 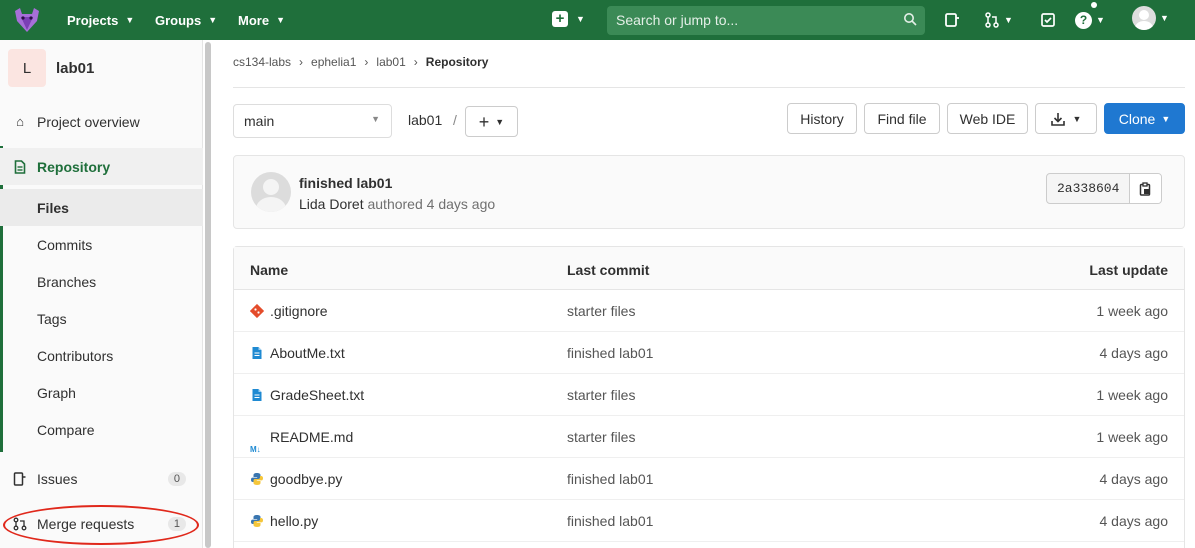 What do you see at coordinates (257, 311) in the screenshot?
I see `git-icon` at bounding box center [257, 311].